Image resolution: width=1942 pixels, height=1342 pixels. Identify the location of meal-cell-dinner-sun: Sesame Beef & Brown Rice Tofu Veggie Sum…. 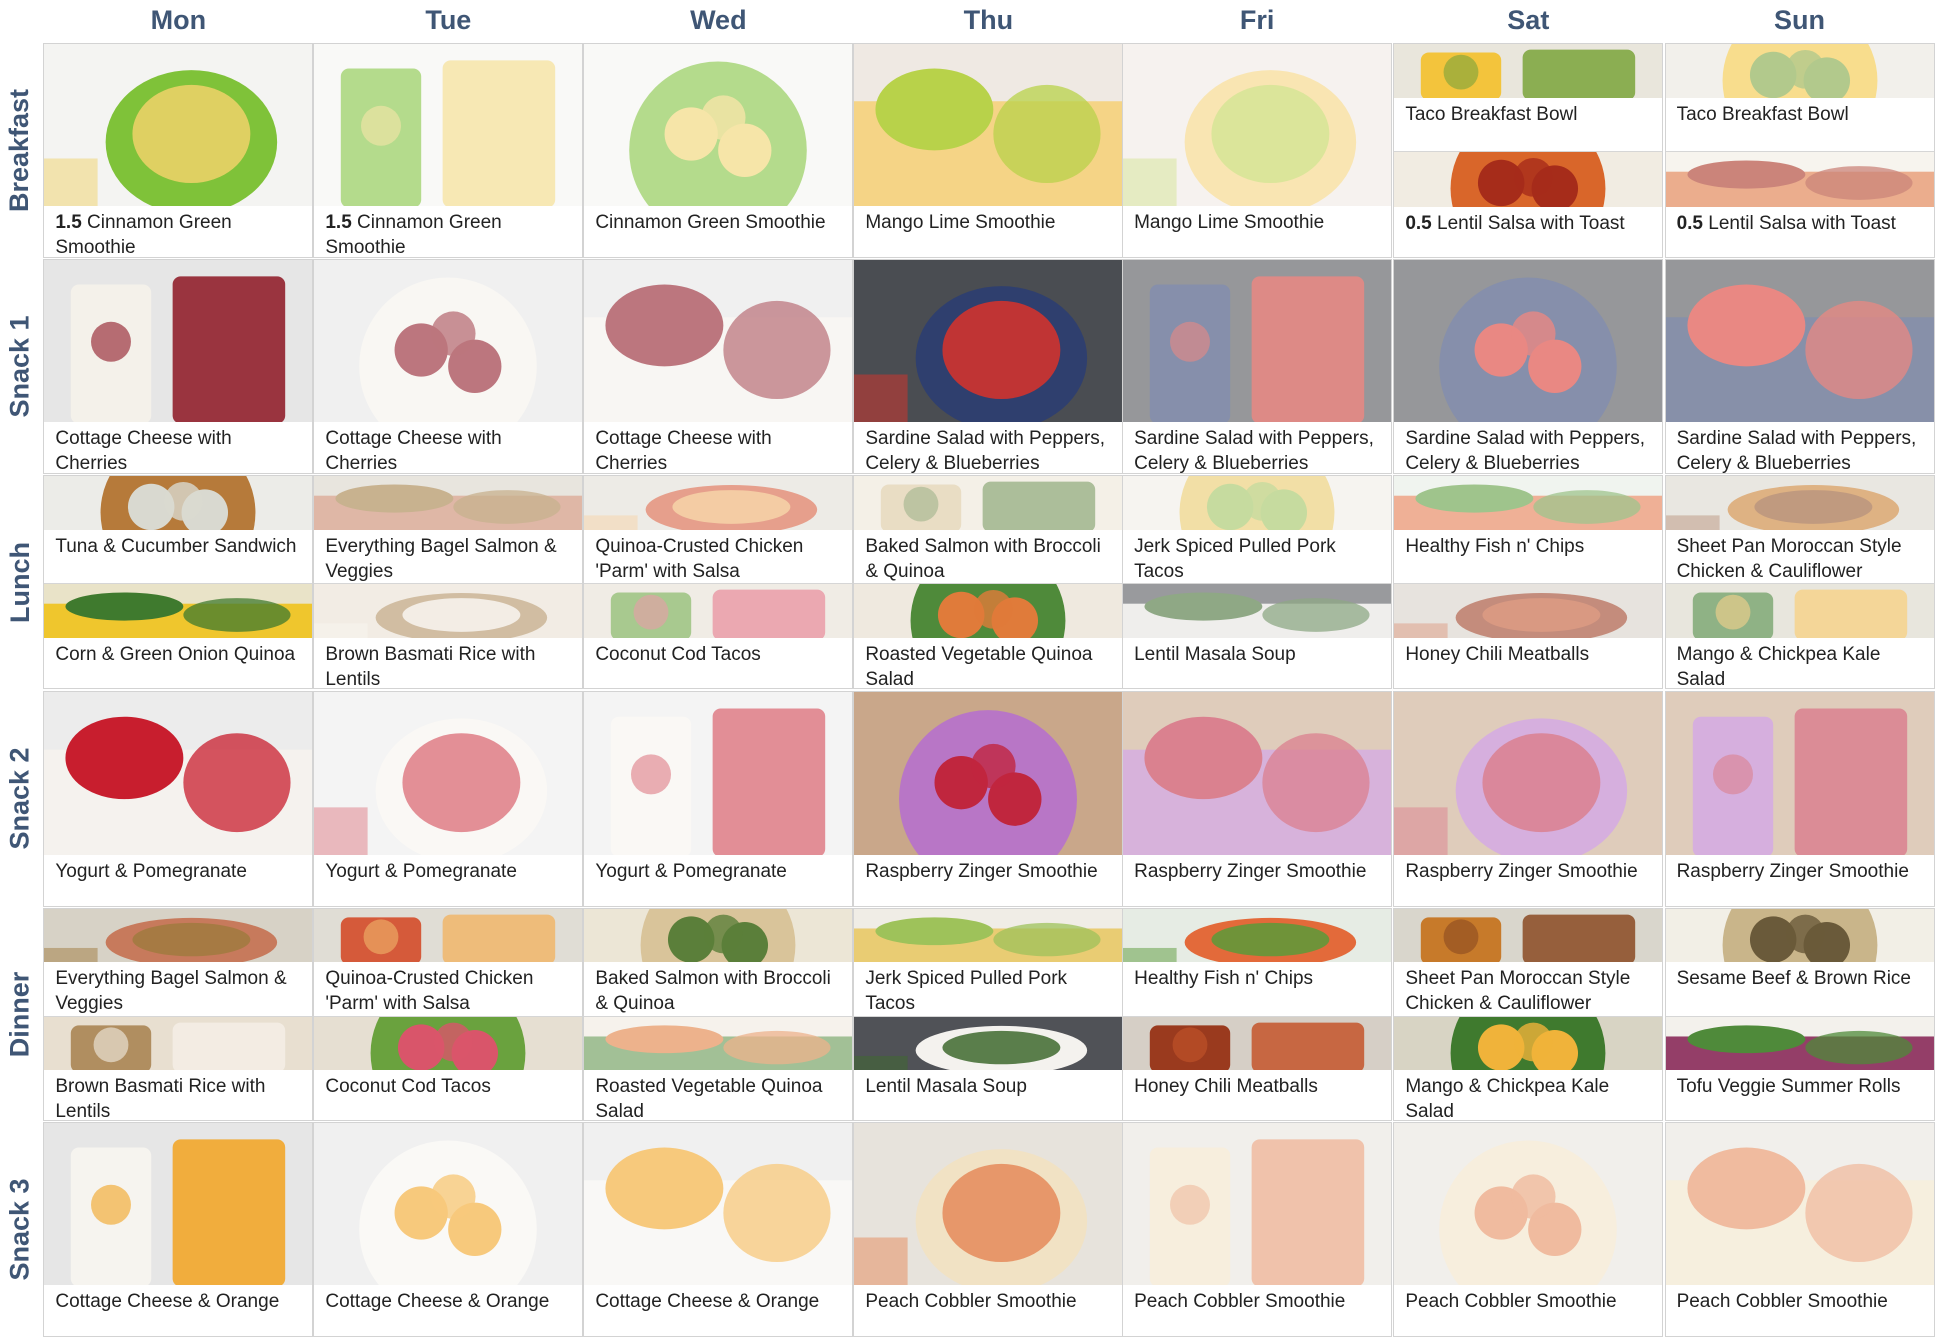
(1799, 1014).